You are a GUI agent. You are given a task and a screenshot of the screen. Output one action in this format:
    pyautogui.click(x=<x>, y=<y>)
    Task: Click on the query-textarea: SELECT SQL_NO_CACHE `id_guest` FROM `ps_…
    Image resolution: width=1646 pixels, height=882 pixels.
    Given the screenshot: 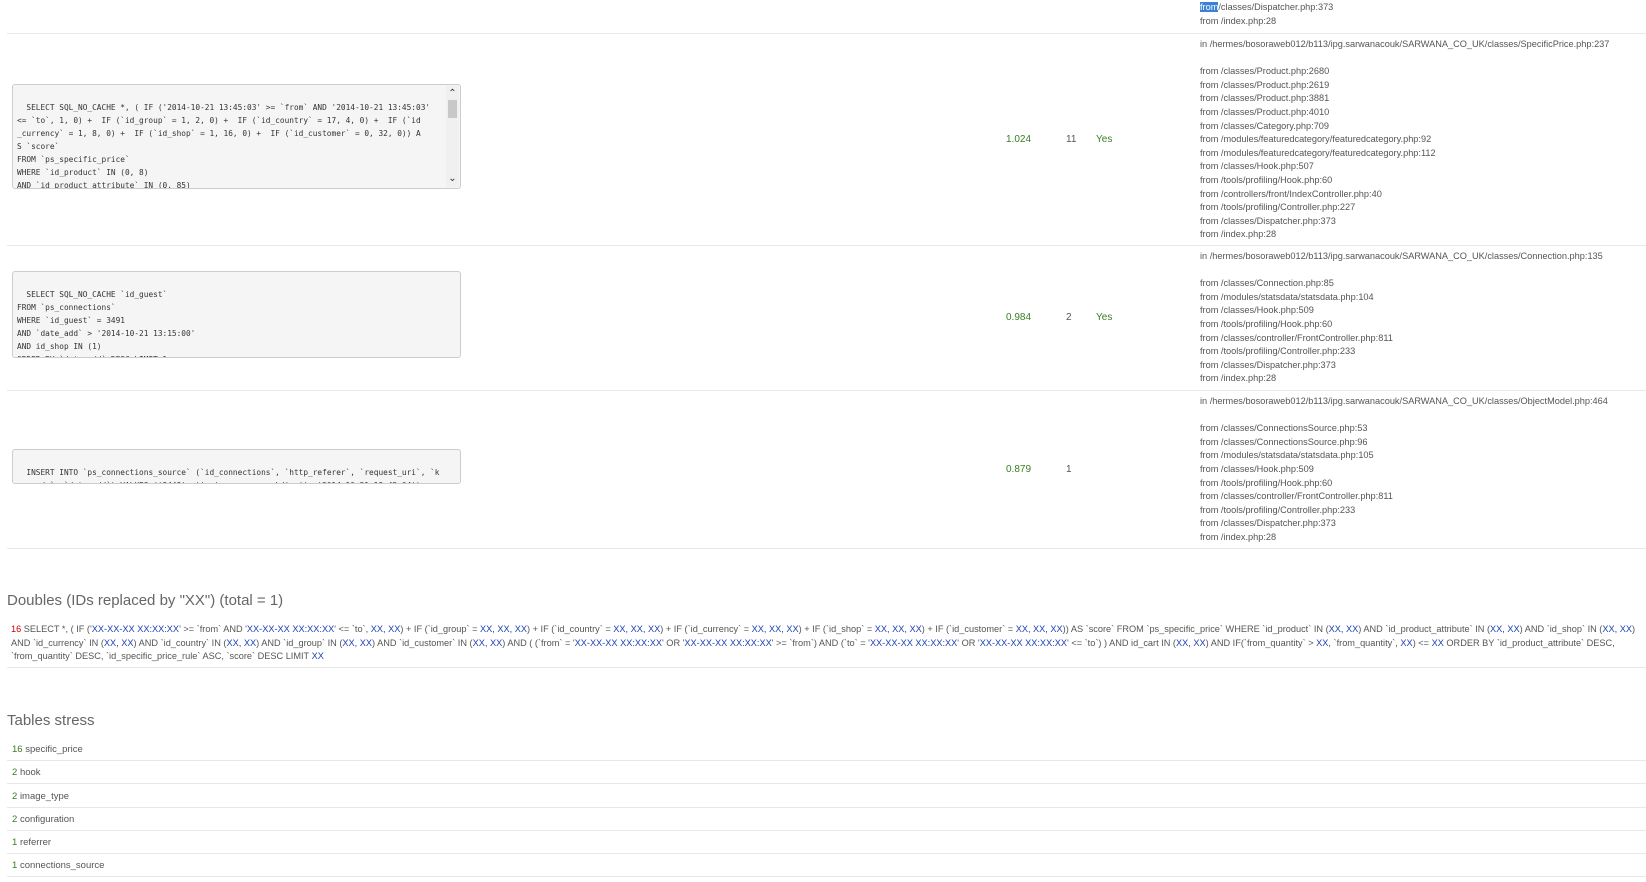 What is the action you would take?
    pyautogui.click(x=236, y=314)
    